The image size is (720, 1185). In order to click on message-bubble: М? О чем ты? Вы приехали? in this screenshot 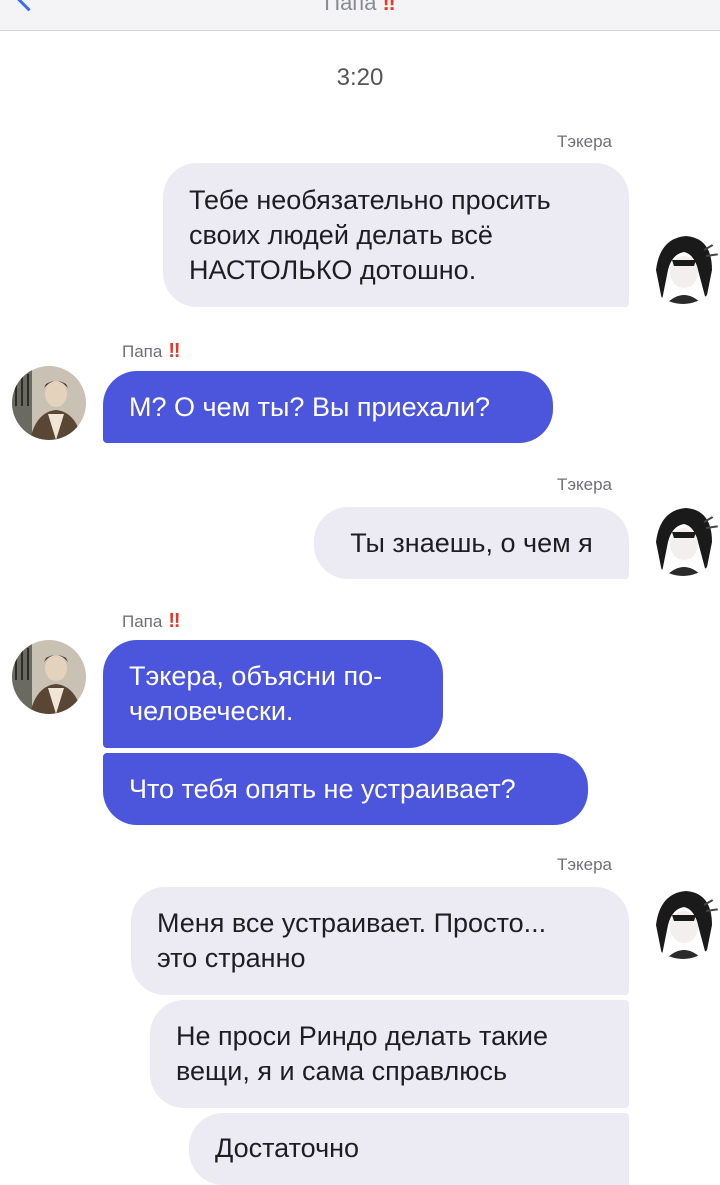, I will do `click(328, 407)`.